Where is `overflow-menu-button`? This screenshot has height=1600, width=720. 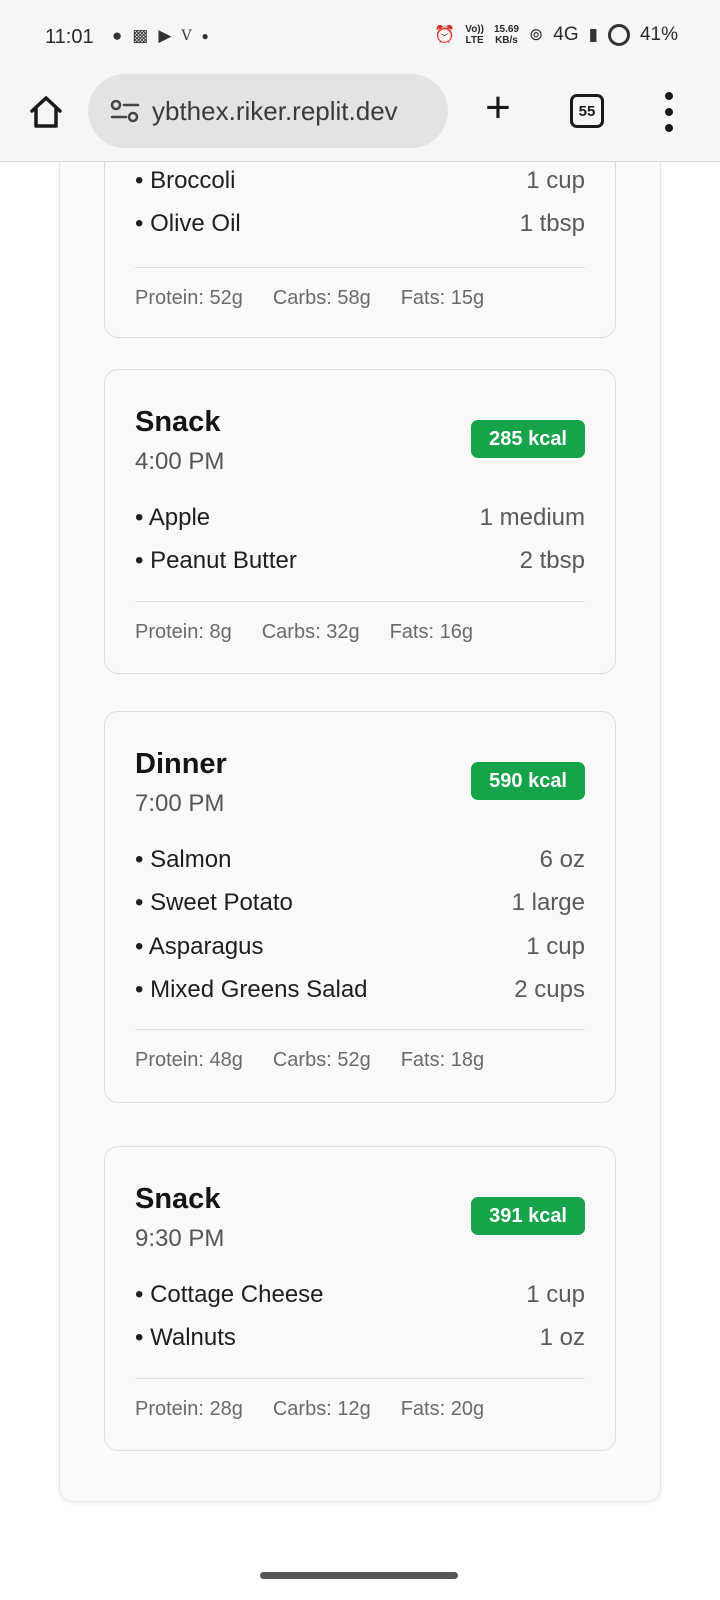 overflow-menu-button is located at coordinates (669, 112).